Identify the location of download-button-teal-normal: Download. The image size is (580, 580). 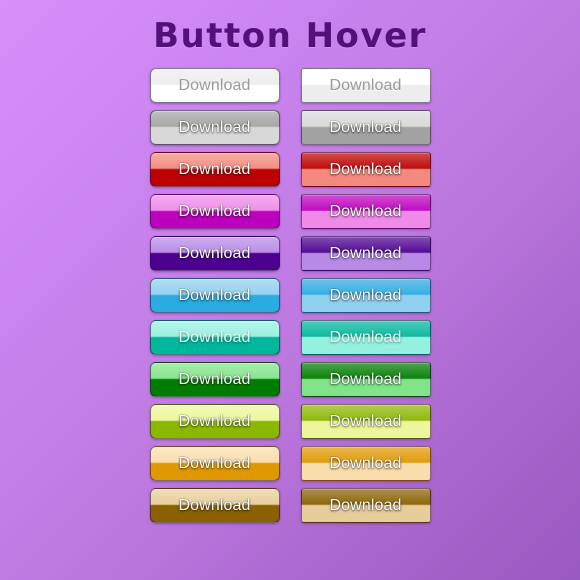
(214, 337).